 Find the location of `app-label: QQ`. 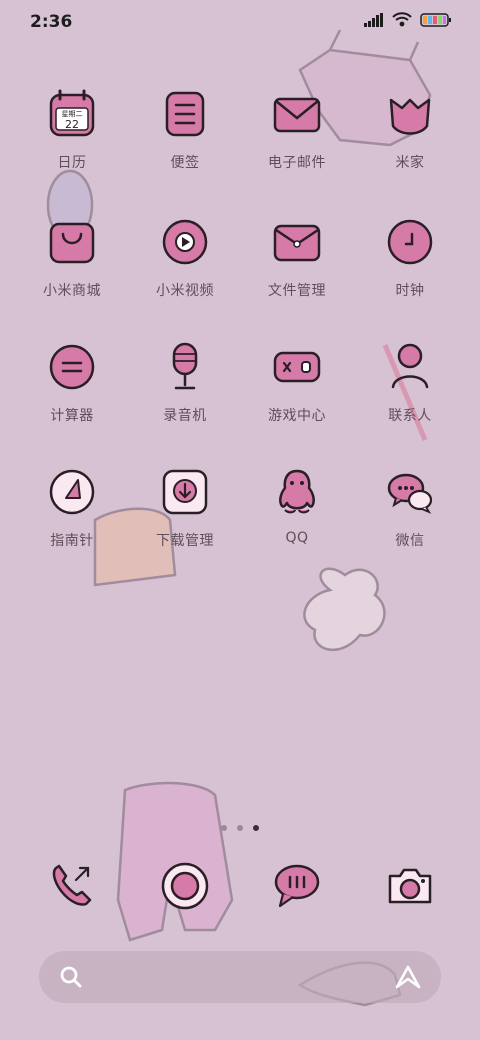

app-label: QQ is located at coordinates (297, 538).